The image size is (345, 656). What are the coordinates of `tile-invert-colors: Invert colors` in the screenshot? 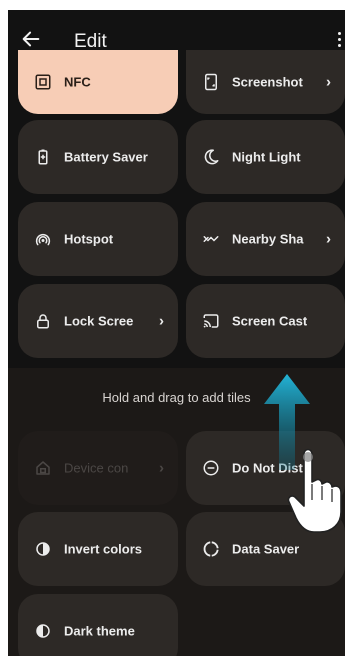 It's located at (98, 549).